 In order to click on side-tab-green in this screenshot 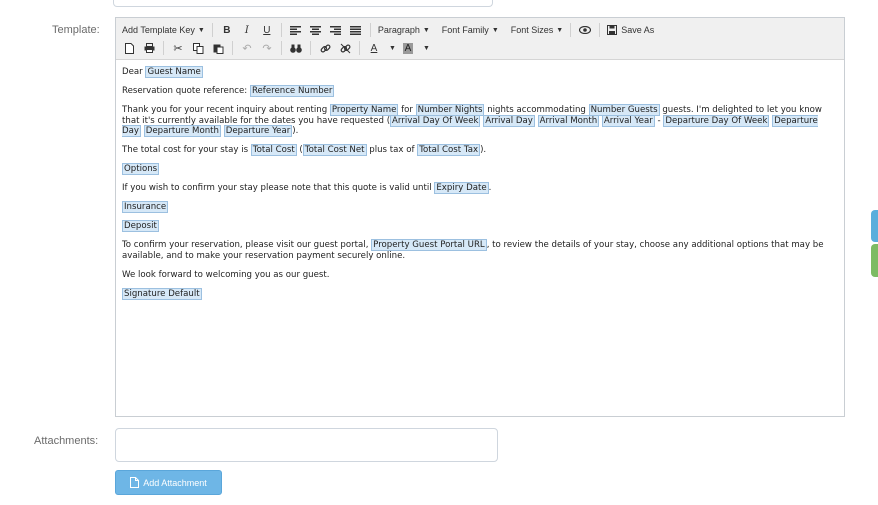, I will do `click(874, 260)`.